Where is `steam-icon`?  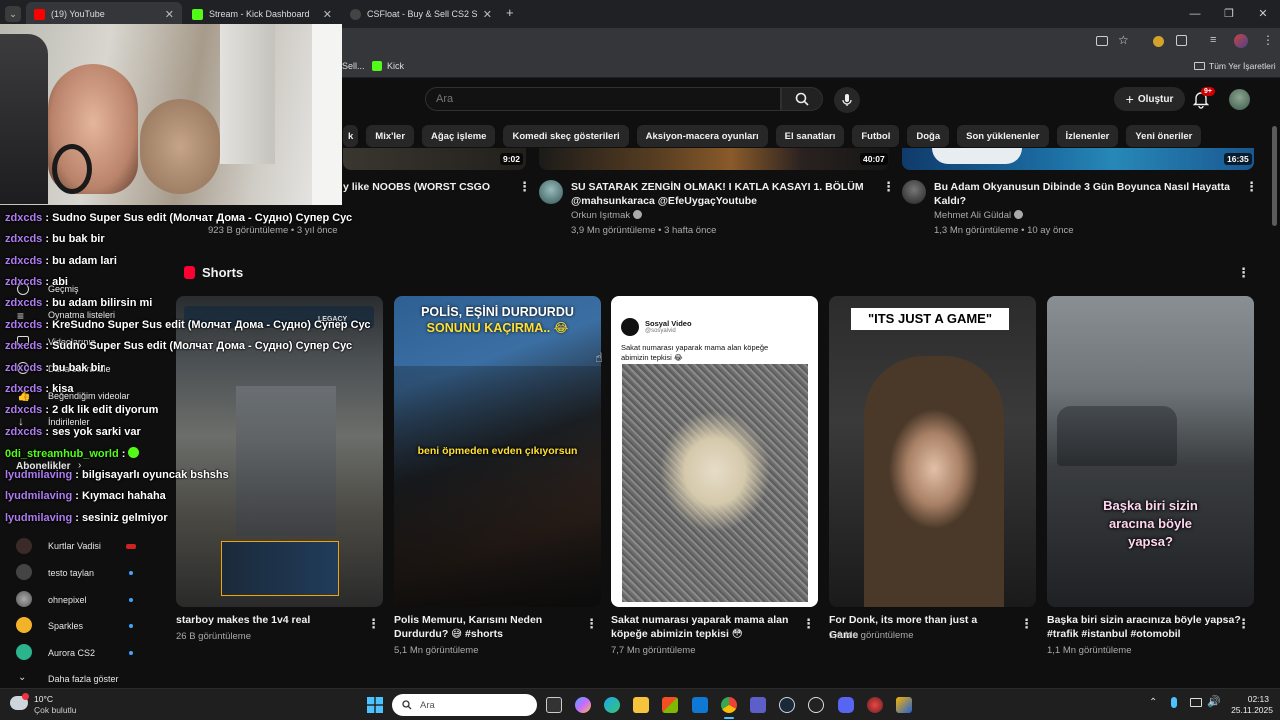
steam-icon is located at coordinates (787, 705).